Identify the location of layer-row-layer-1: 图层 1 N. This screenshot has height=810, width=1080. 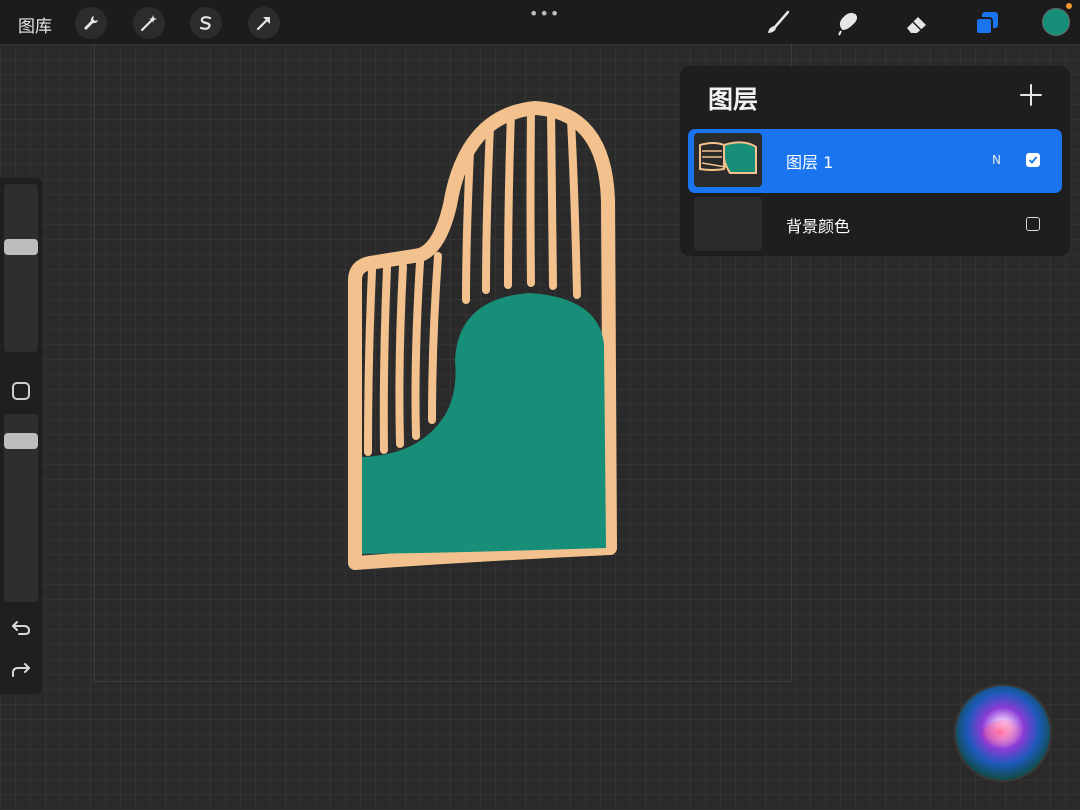
(875, 161).